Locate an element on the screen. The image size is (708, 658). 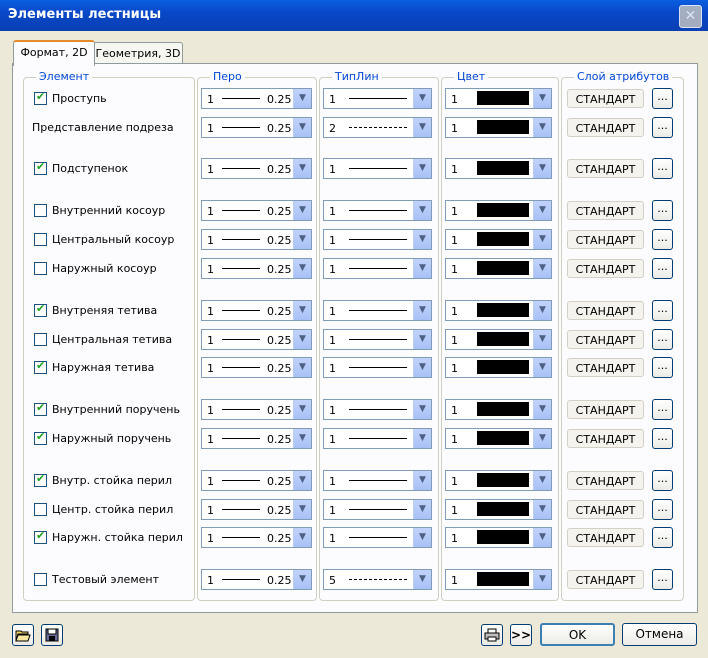
ok-button: OK is located at coordinates (577, 634).